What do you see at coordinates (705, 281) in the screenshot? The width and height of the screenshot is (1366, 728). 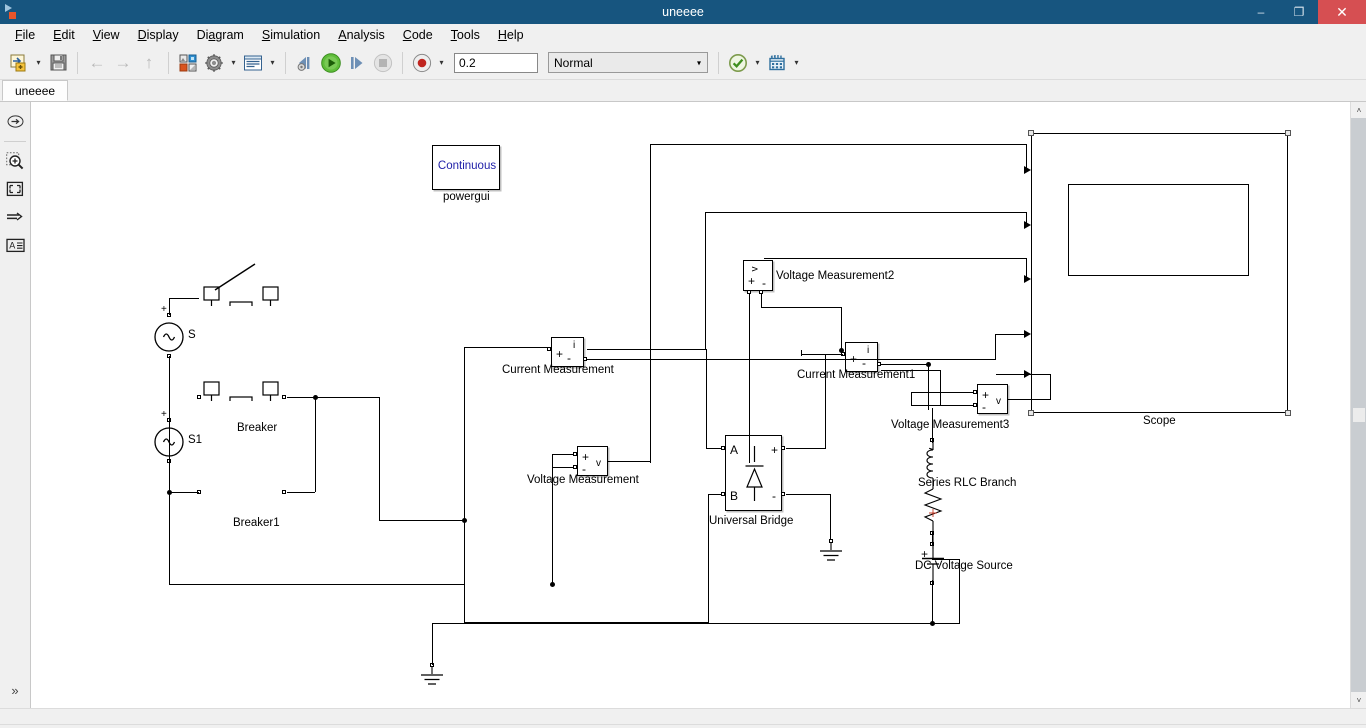 I see `wire-vm2-out-riser` at bounding box center [705, 281].